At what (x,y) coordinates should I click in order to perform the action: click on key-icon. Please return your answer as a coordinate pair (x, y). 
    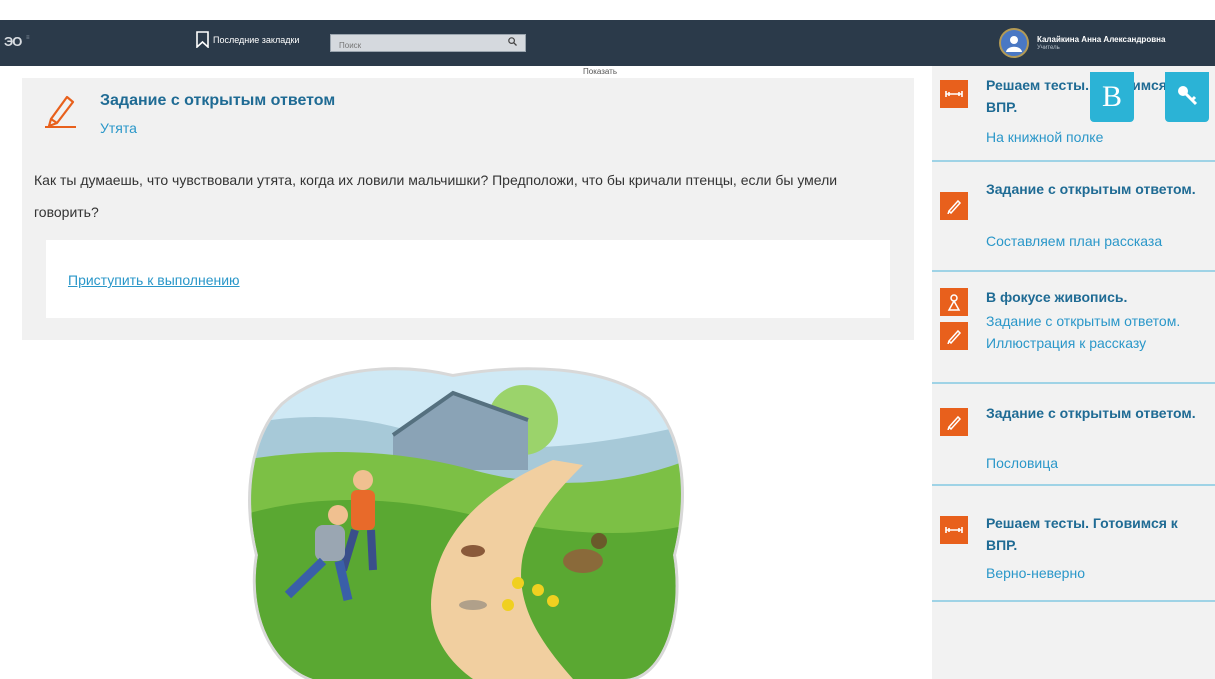
    Looking at the image, I should click on (1187, 97).